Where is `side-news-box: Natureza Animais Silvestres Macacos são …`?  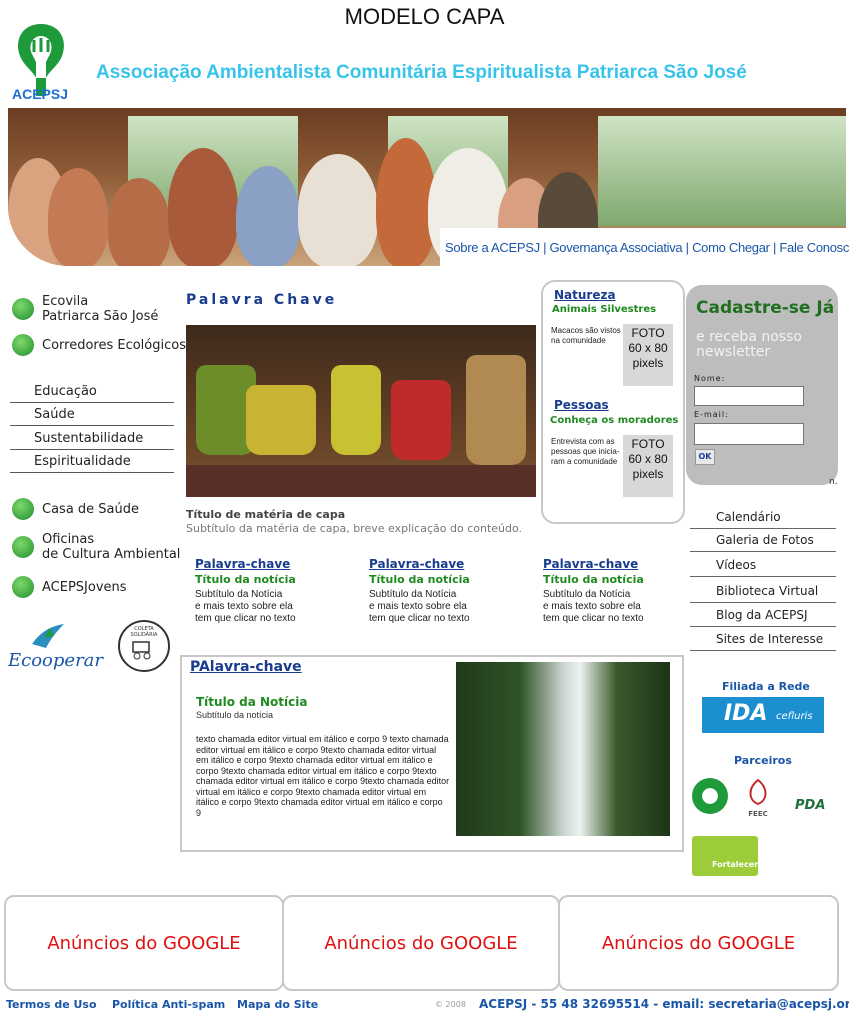 side-news-box: Natureza Animais Silvestres Macacos são … is located at coordinates (613, 402).